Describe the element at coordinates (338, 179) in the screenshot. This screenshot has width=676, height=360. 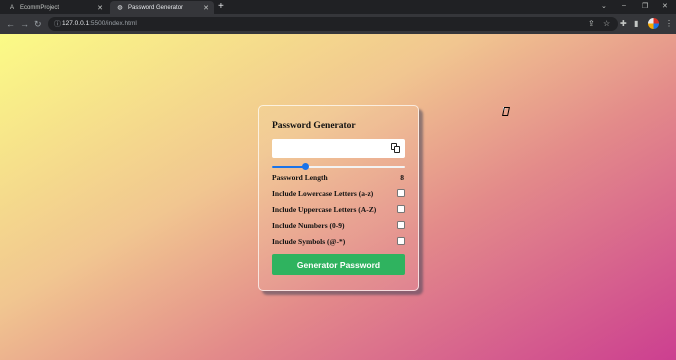
I see `password-length-row: Password Length 8` at that location.